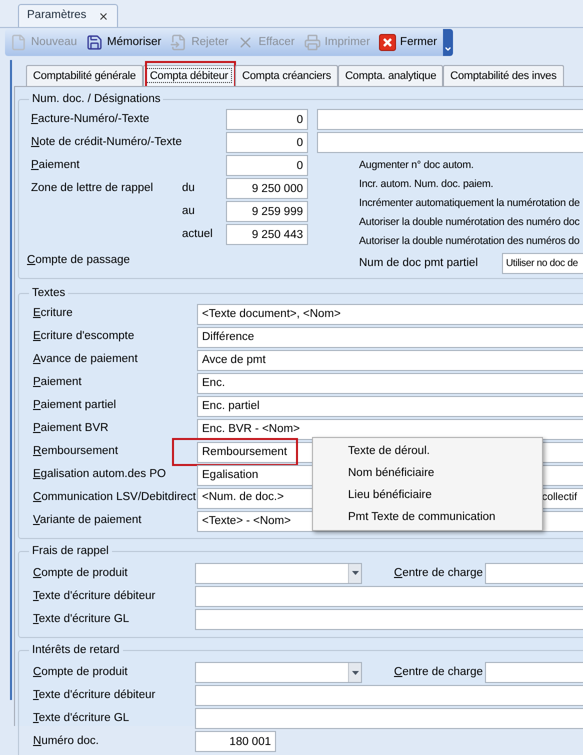 This screenshot has width=583, height=755. Describe the element at coordinates (76, 650) in the screenshot. I see `group-title: Intérêts de retard` at that location.